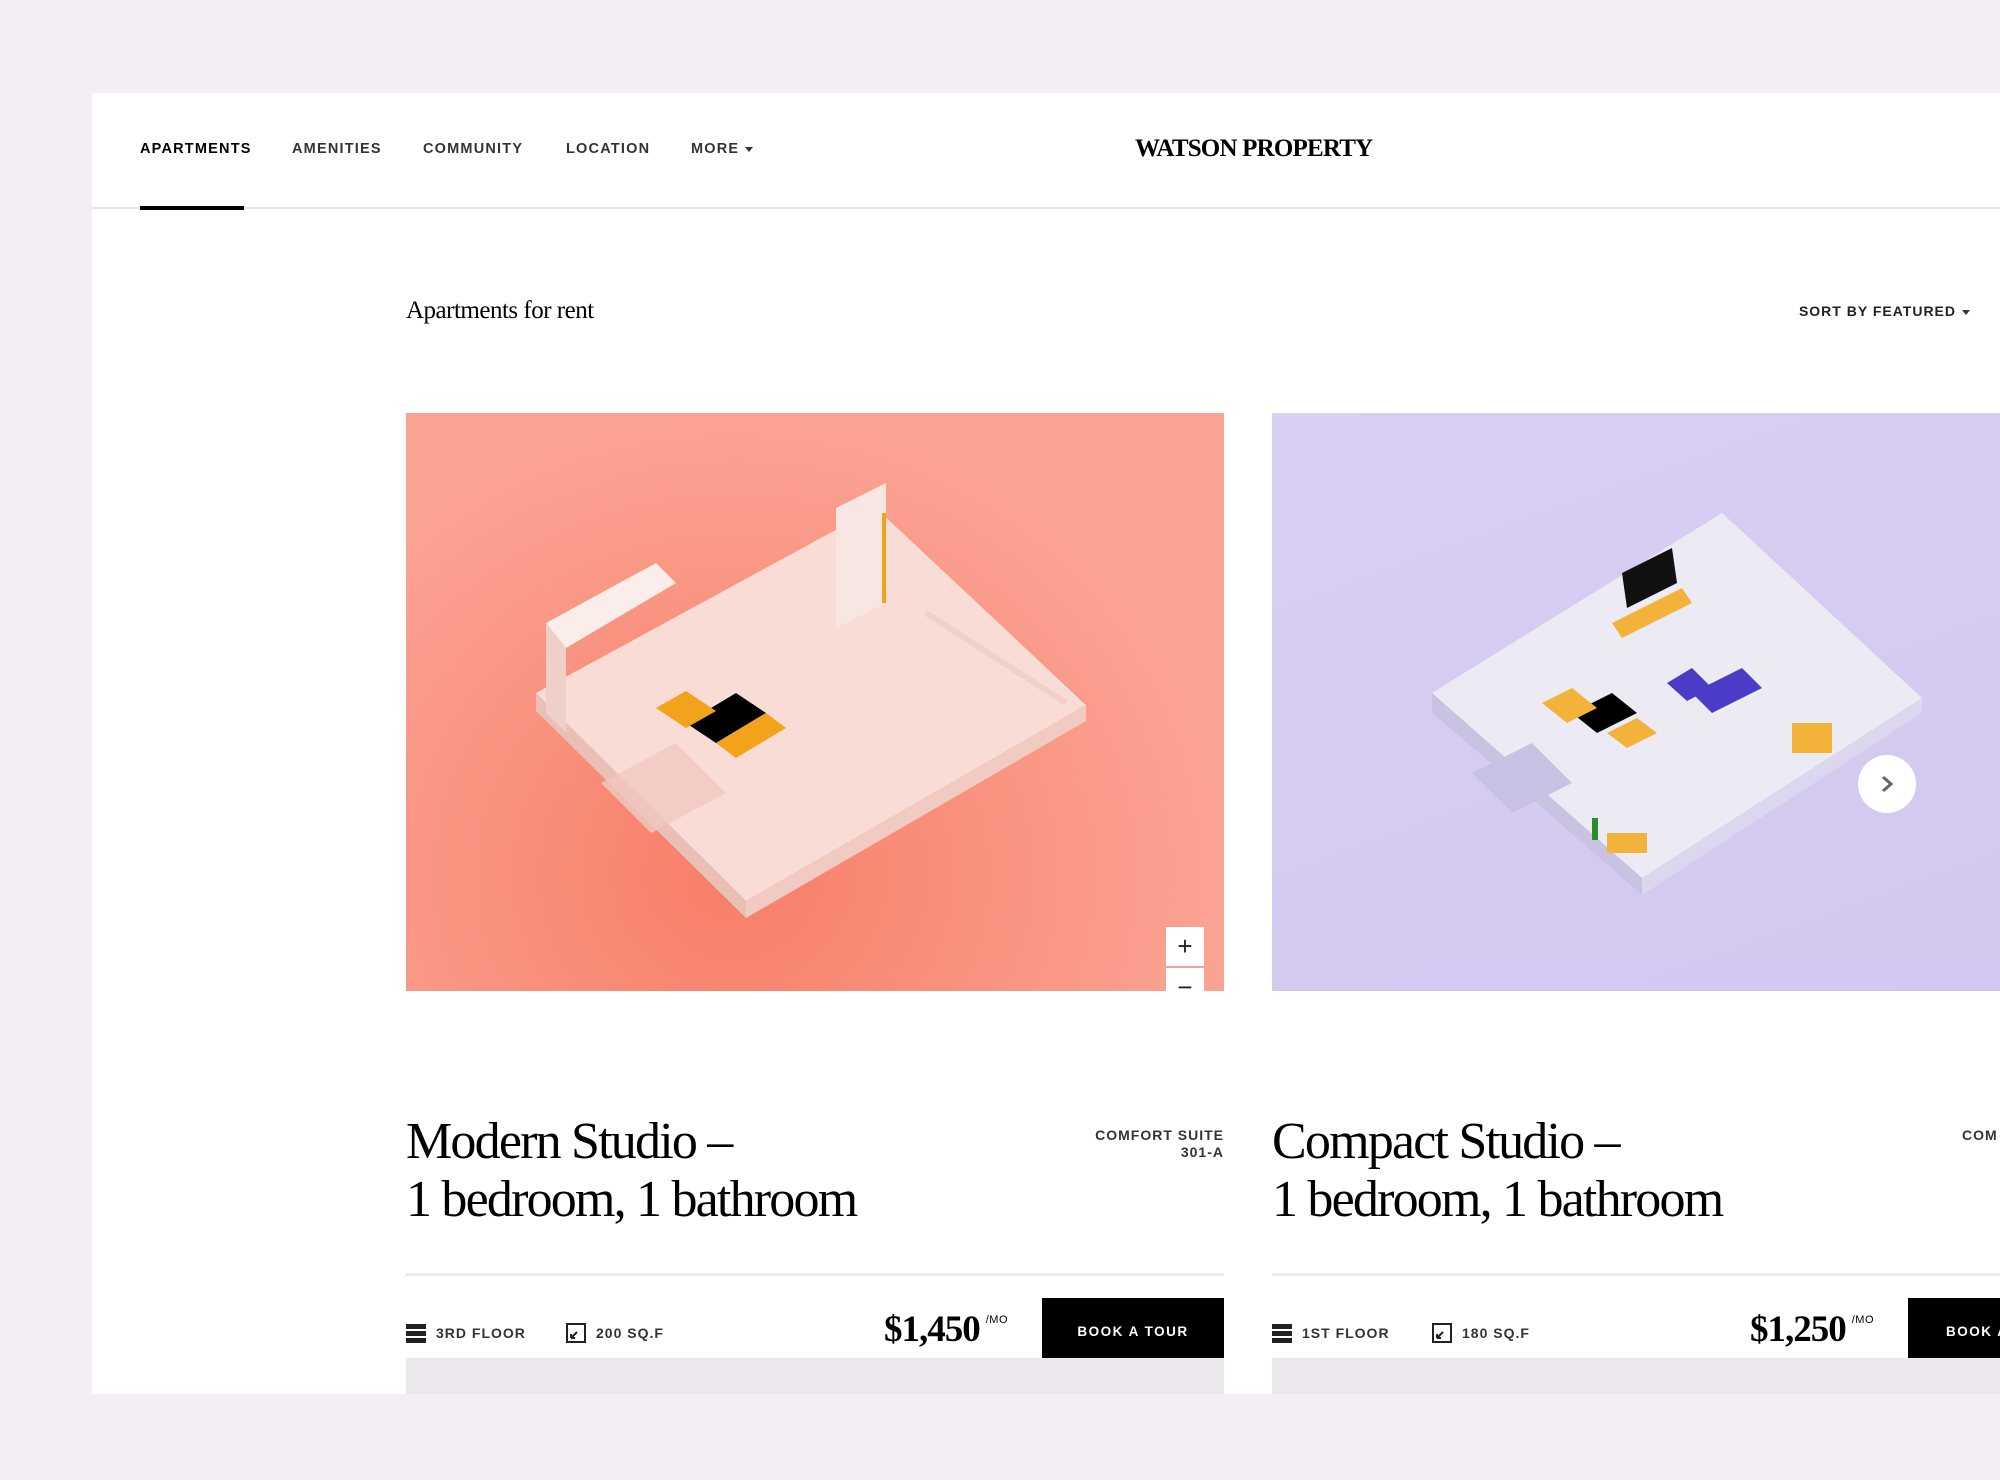 The width and height of the screenshot is (2000, 1480). I want to click on zoom-out-button: −, so click(1185, 979).